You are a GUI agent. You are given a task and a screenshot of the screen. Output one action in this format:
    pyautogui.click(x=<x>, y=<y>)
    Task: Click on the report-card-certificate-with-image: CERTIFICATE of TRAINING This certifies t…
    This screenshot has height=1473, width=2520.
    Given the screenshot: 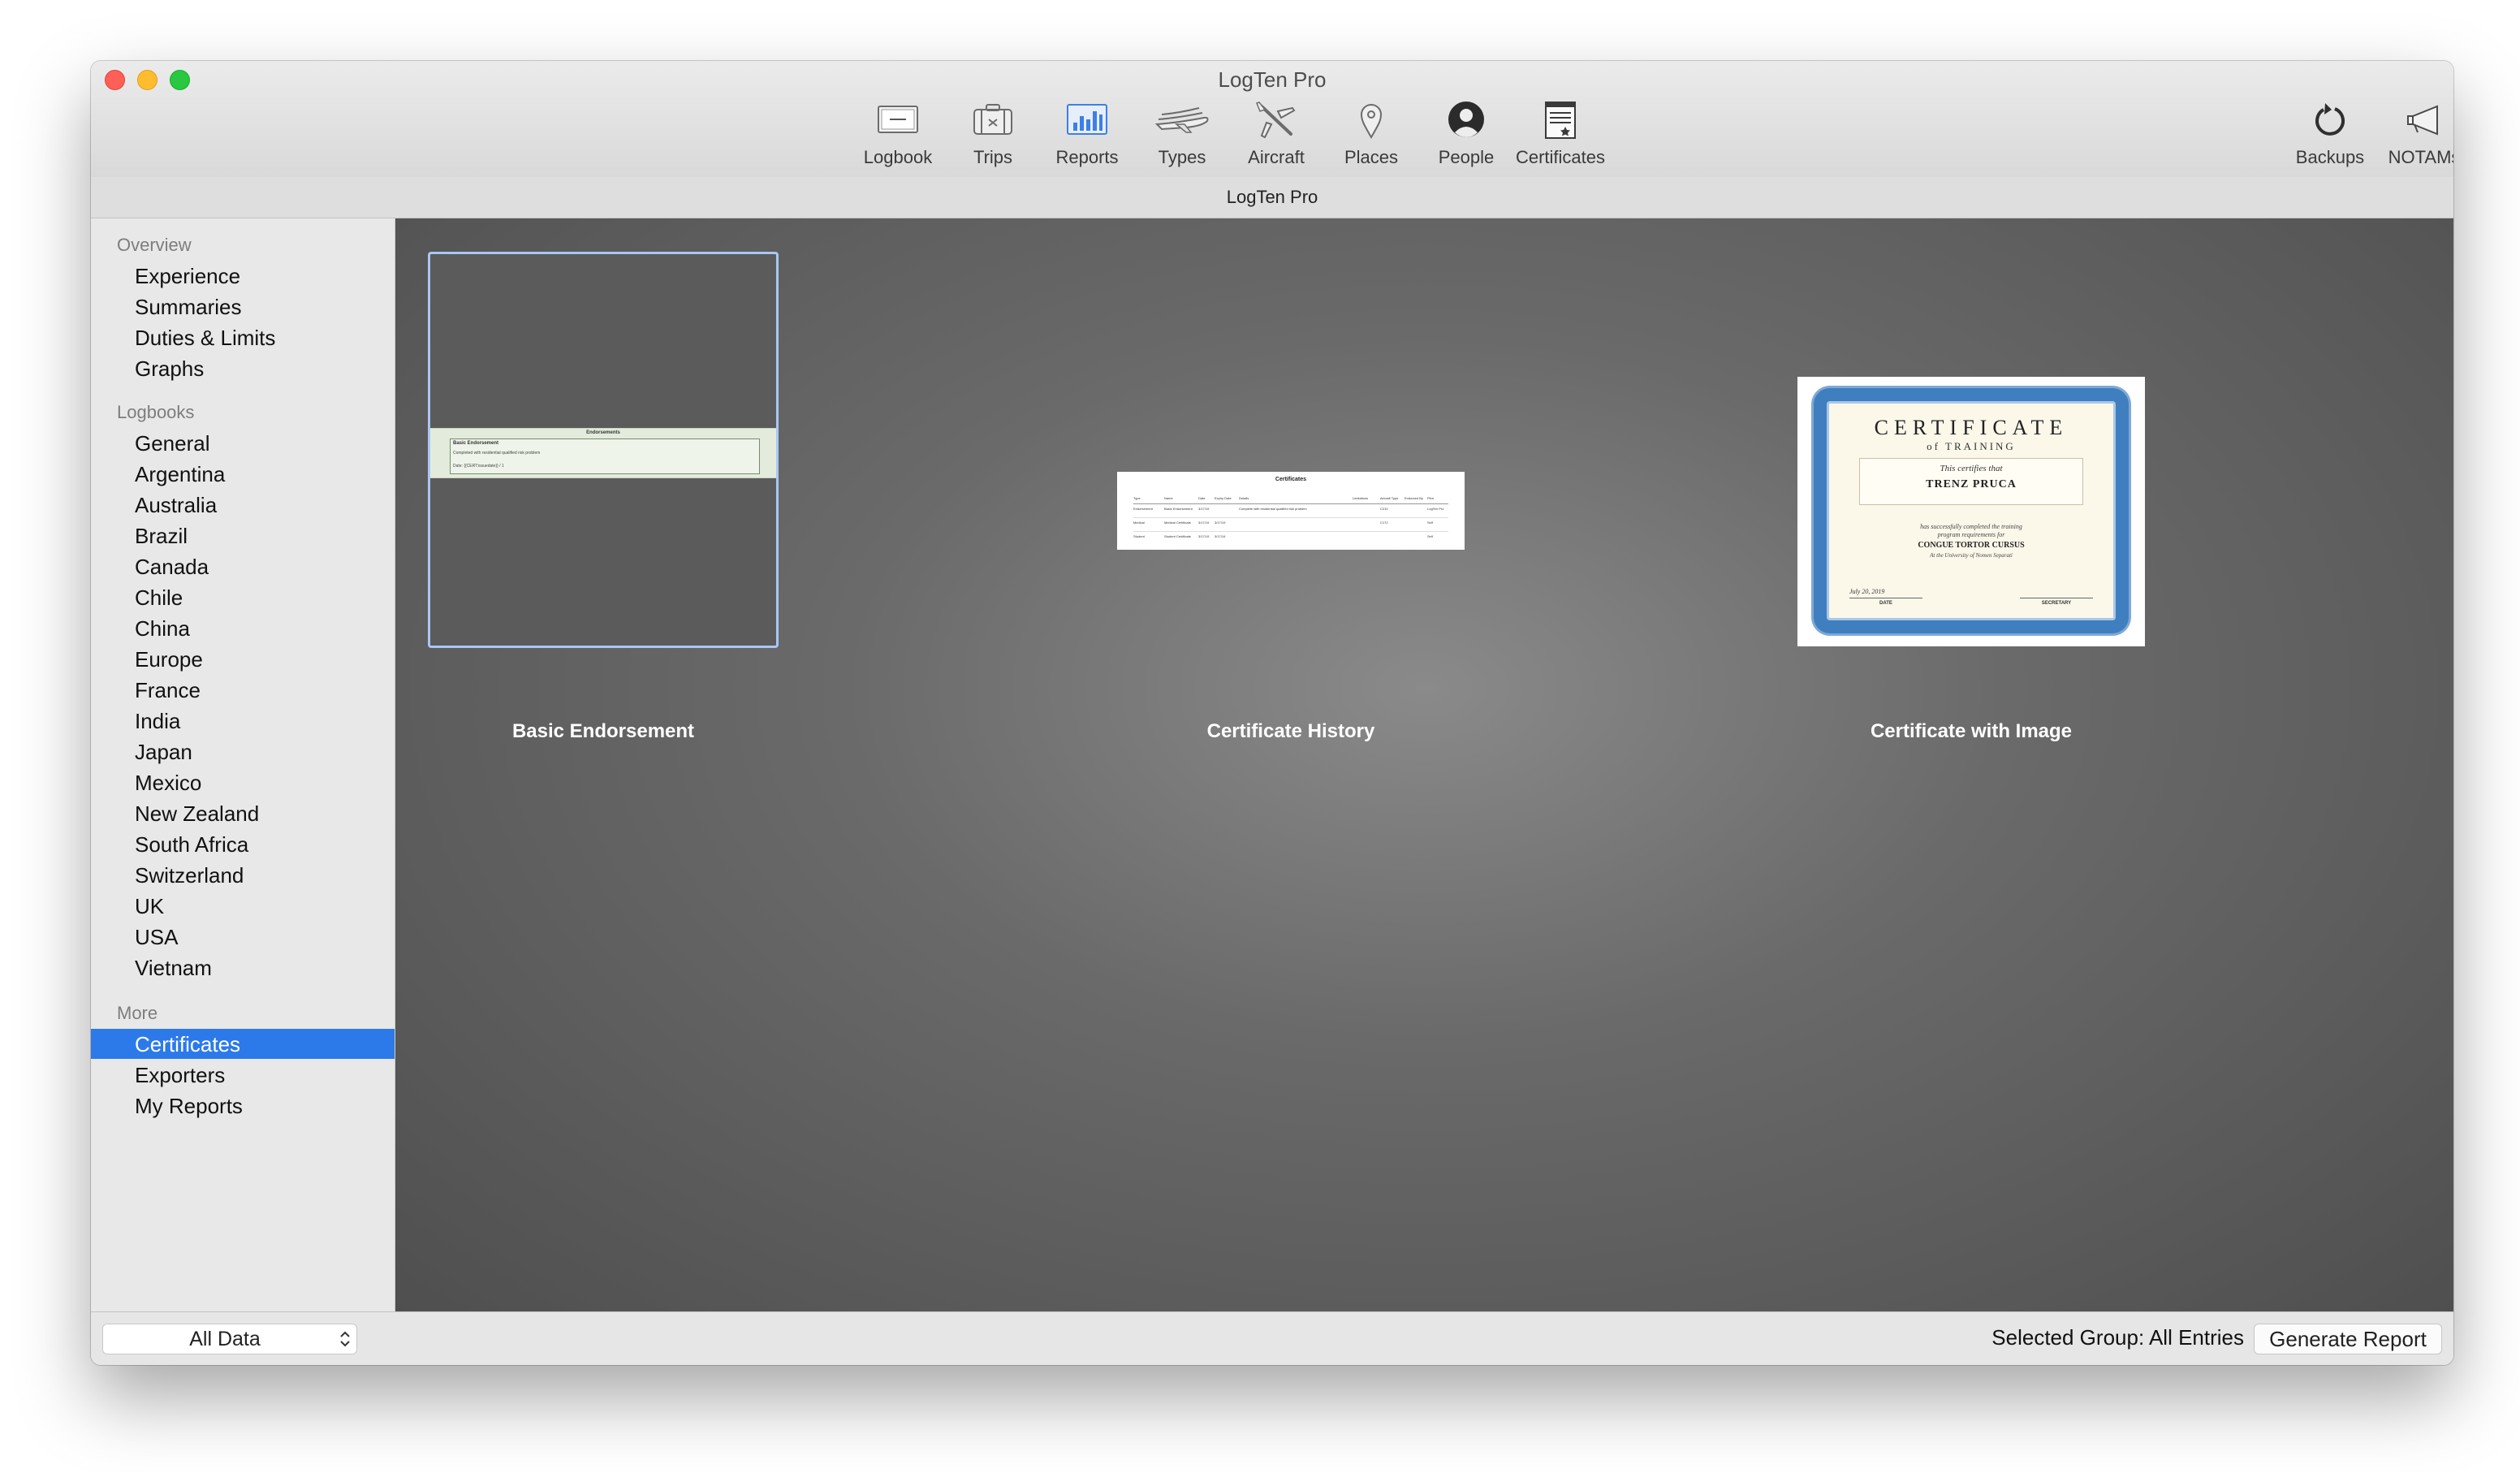 What is the action you would take?
    pyautogui.click(x=1971, y=511)
    